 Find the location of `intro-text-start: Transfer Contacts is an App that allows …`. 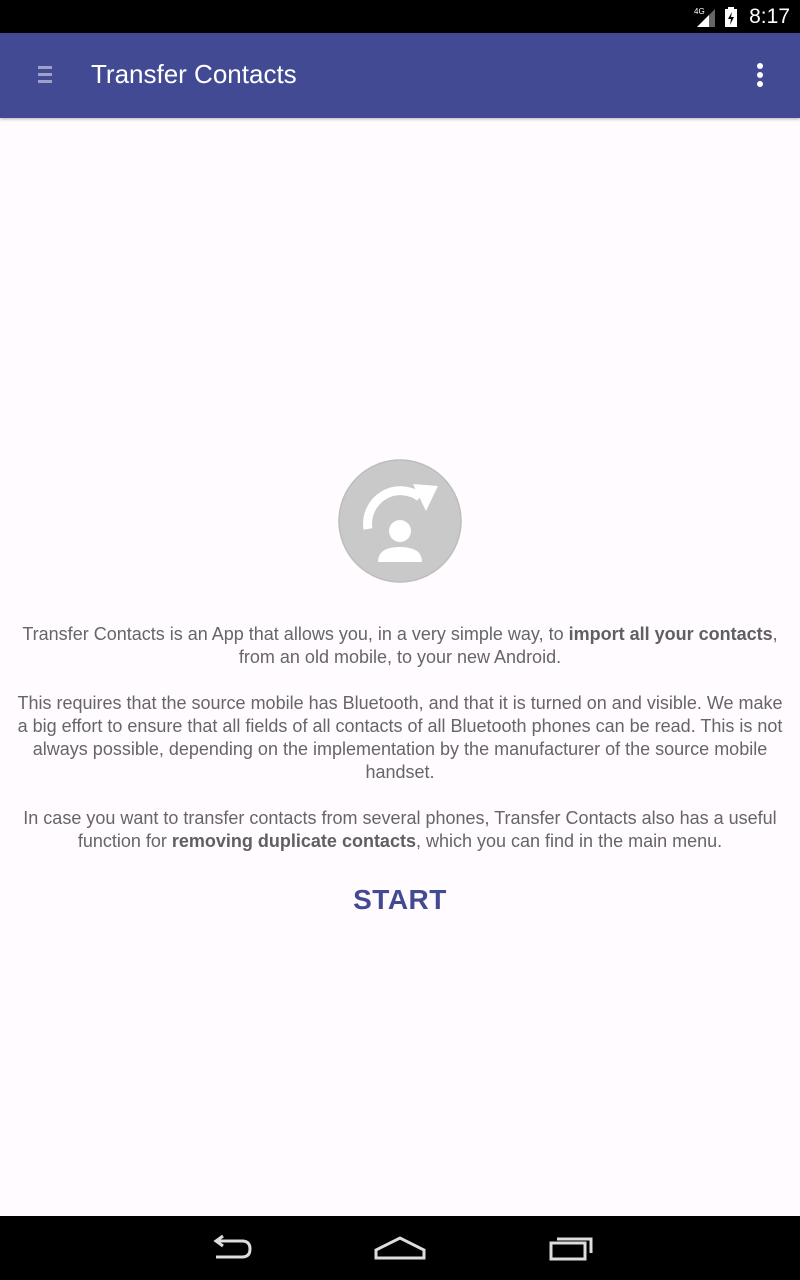

intro-text-start: Transfer Contacts is an App that allows … is located at coordinates (295, 634).